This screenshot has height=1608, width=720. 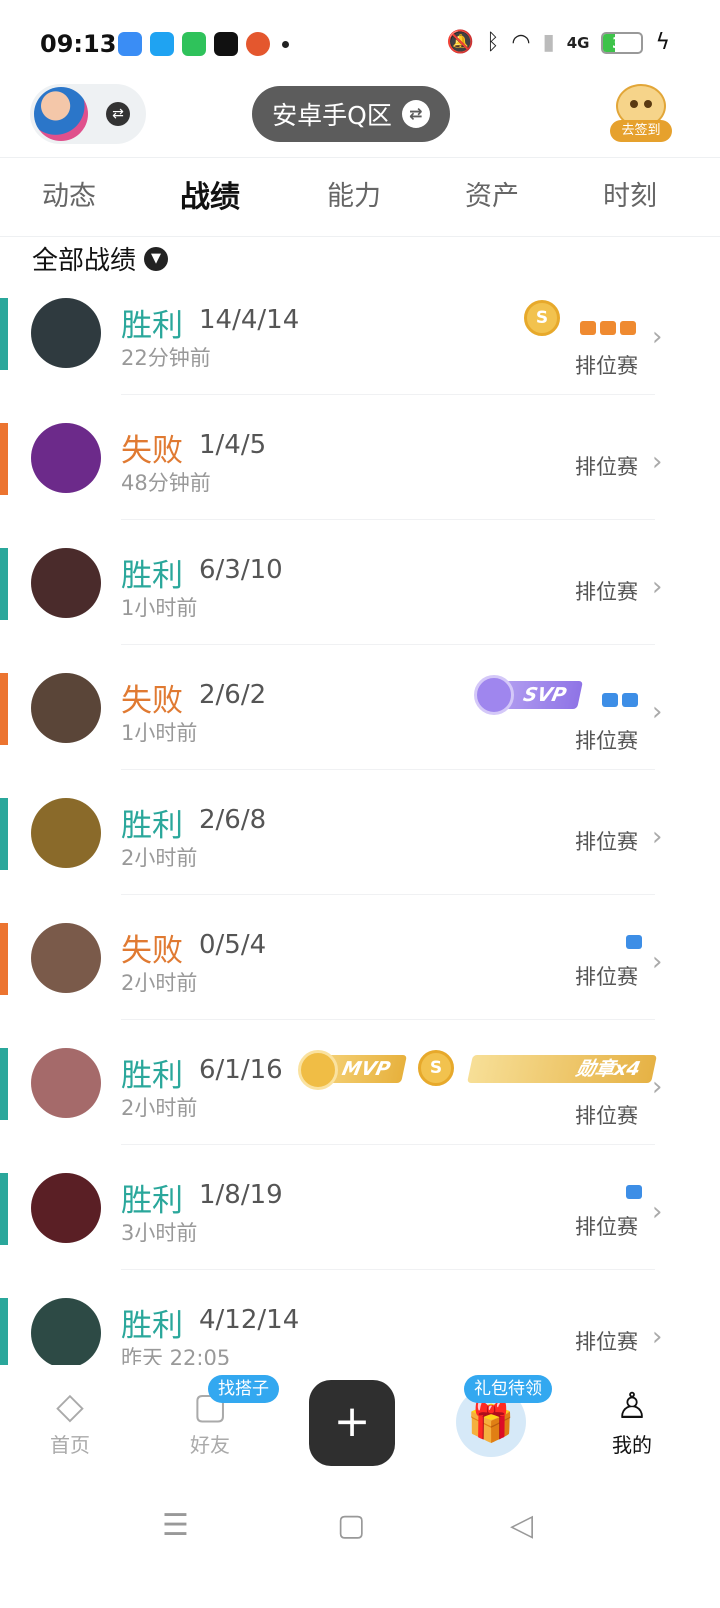 I want to click on tab-bar: 动态 战绩 能力 资产 时刻, so click(x=360, y=197).